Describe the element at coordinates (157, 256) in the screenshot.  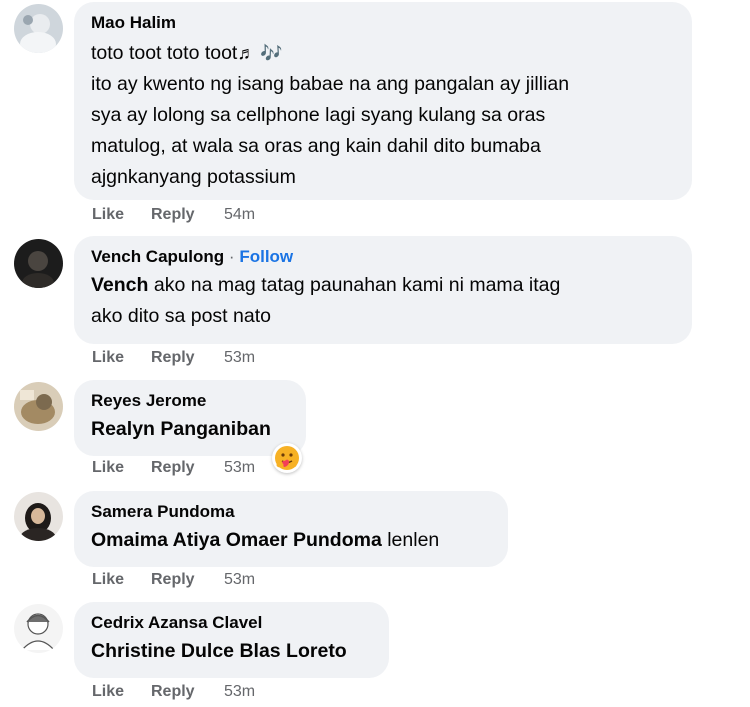
I see `comment-author: Vench Capulong` at that location.